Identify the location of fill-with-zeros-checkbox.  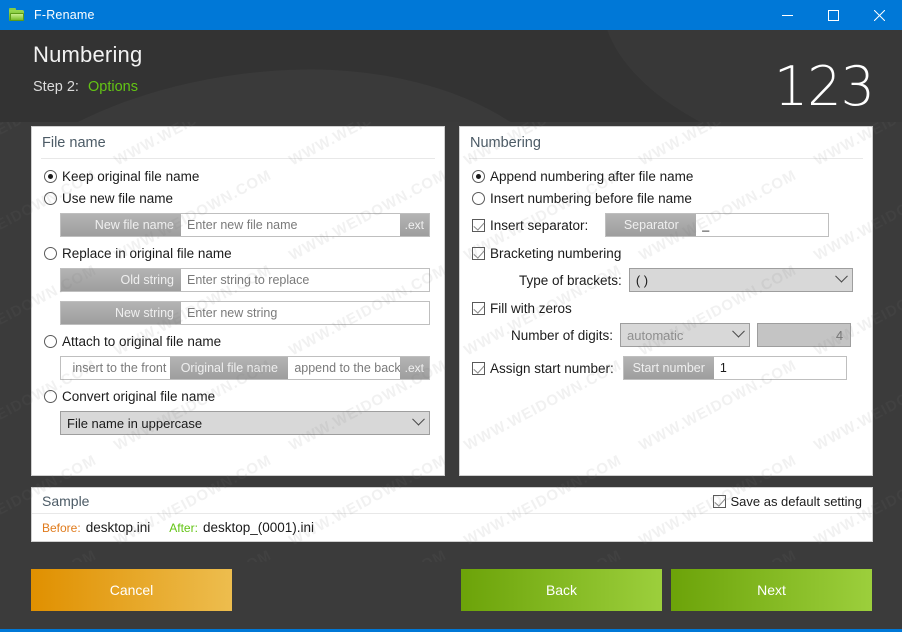
(478, 308).